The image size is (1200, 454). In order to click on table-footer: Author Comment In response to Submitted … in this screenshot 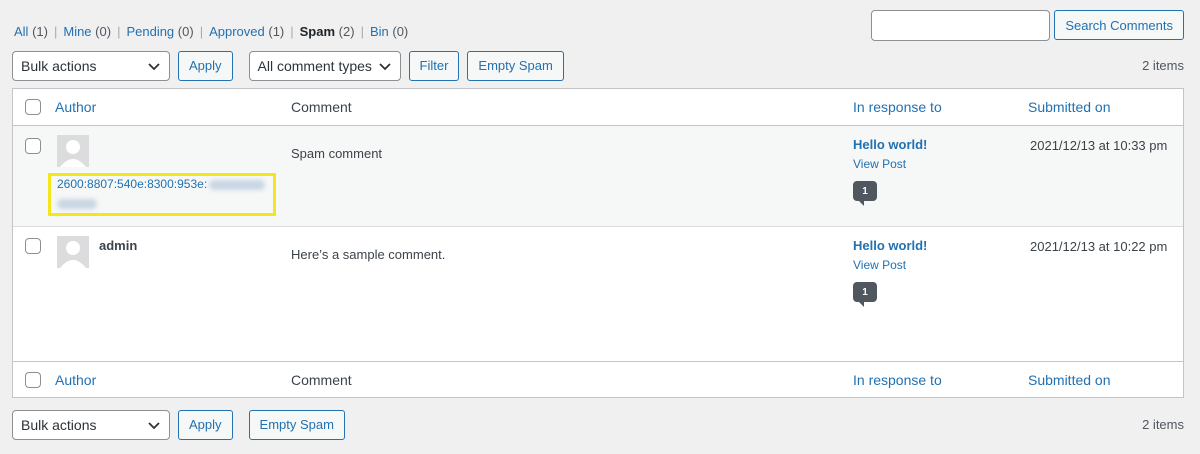, I will do `click(598, 379)`.